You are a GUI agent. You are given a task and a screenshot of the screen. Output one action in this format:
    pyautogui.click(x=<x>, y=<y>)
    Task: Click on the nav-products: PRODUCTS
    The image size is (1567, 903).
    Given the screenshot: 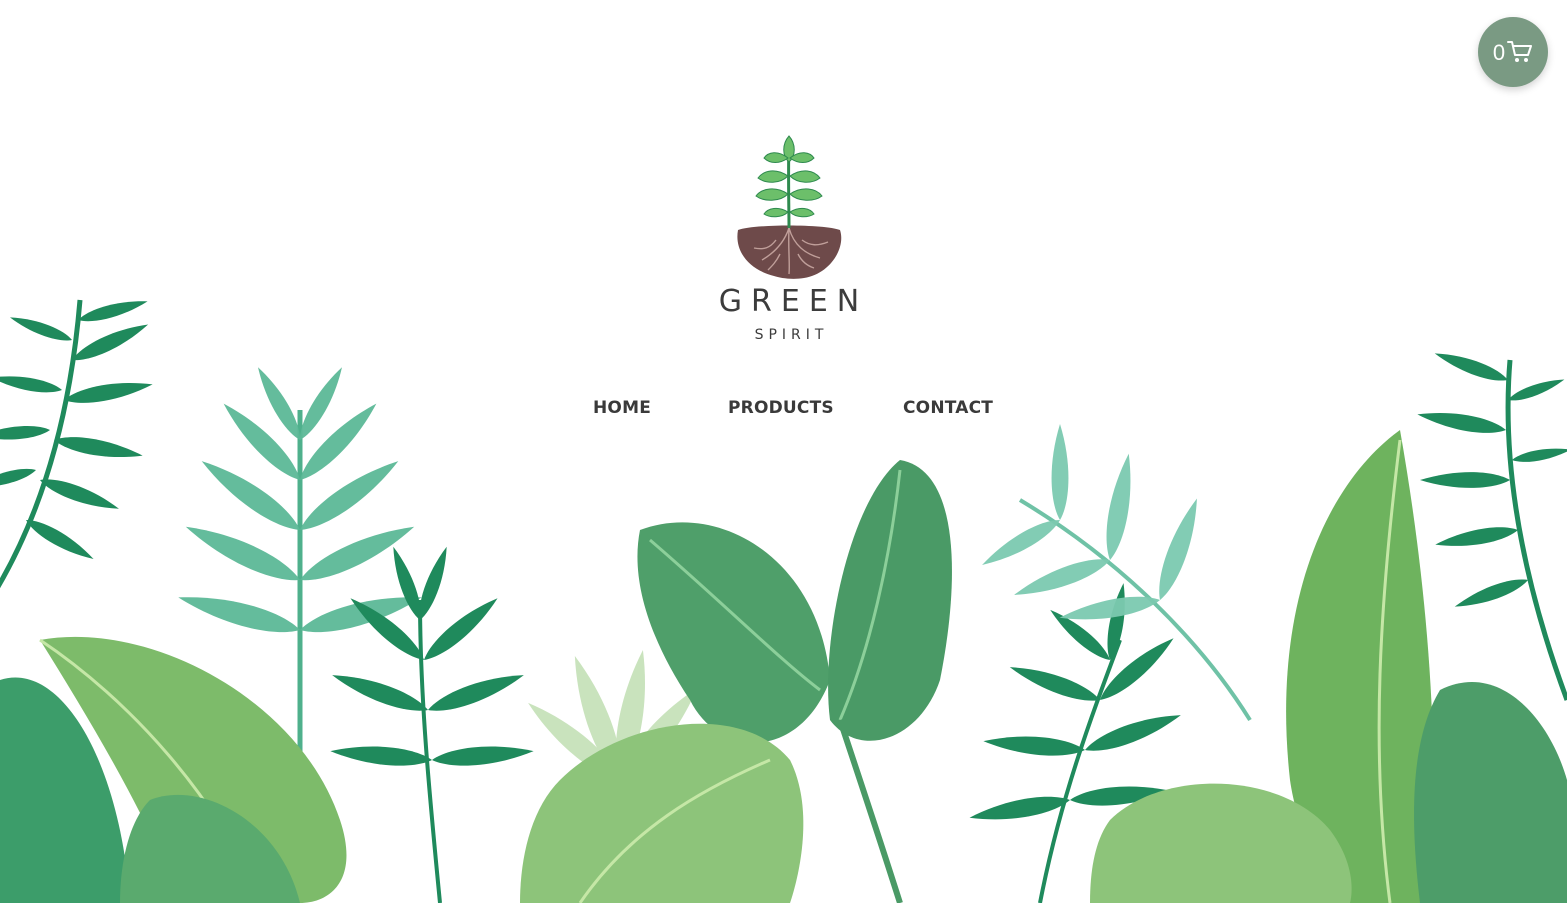 What is the action you would take?
    pyautogui.click(x=781, y=408)
    